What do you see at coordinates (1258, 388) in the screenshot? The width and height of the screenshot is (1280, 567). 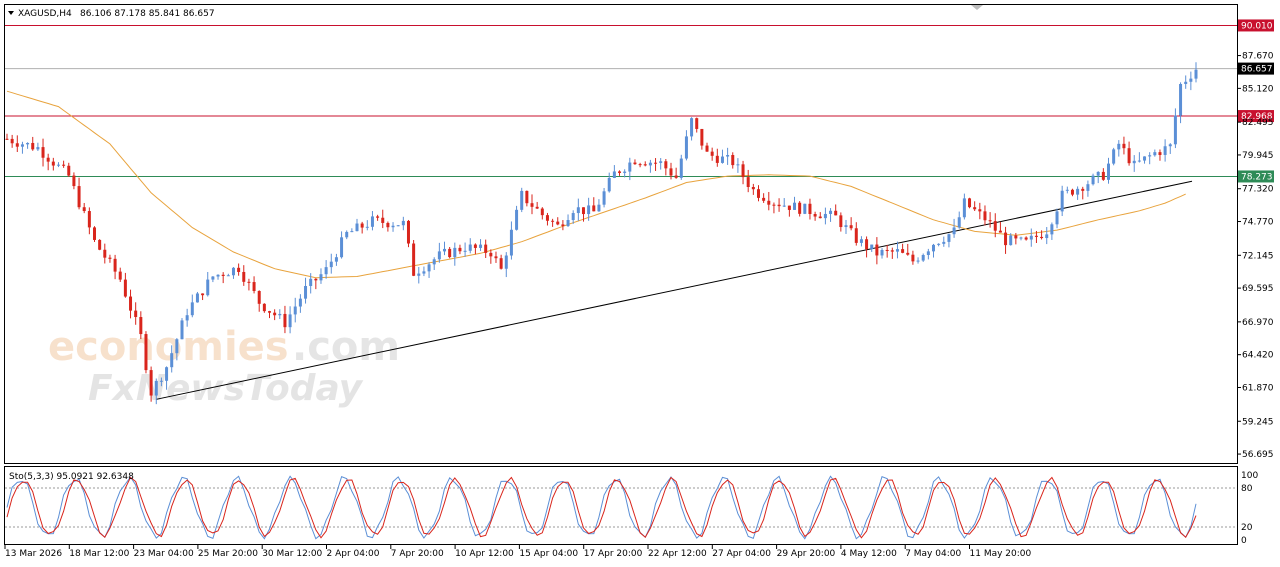 I see `price-tick-label: 61.870` at bounding box center [1258, 388].